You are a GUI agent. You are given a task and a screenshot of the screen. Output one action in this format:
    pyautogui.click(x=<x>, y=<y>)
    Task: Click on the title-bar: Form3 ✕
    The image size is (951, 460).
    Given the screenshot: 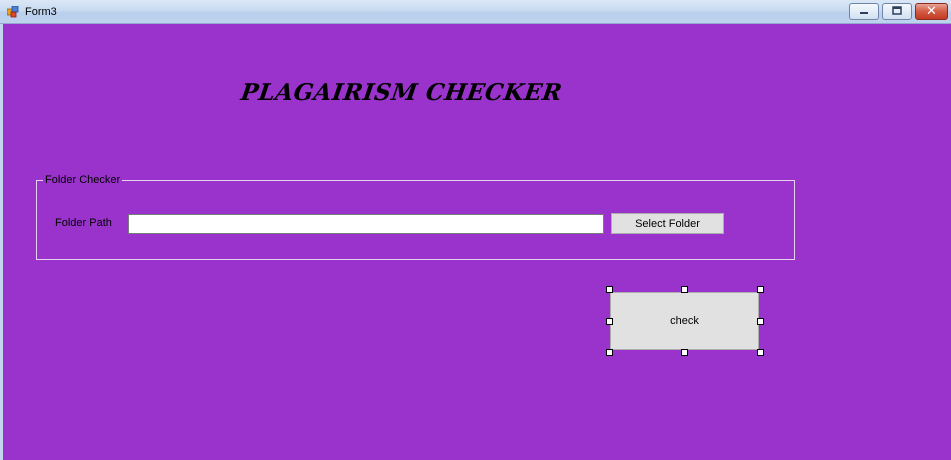 What is the action you would take?
    pyautogui.click(x=475, y=12)
    